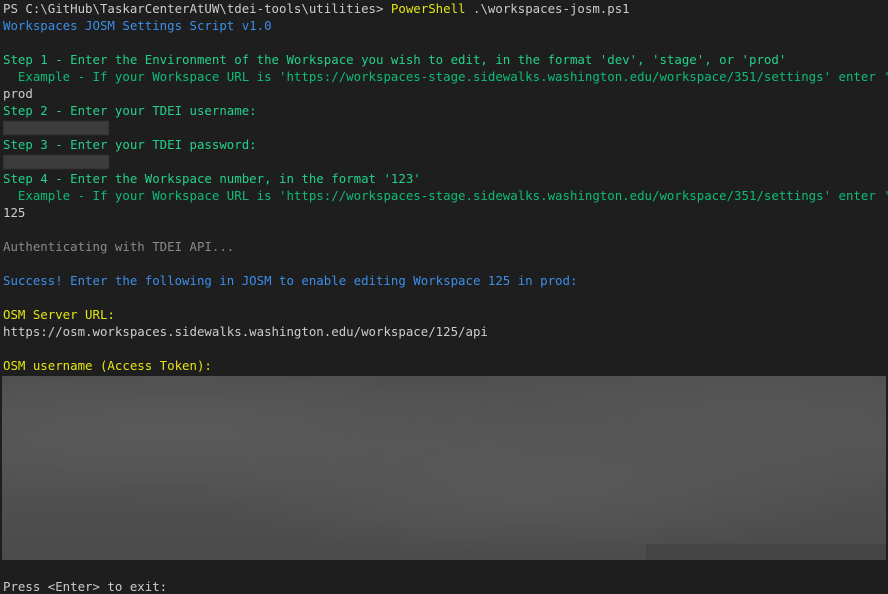 This screenshot has height=594, width=888. What do you see at coordinates (130, 110) in the screenshot?
I see `step2-prompt: Step 2 - Enter your TDEI username:` at bounding box center [130, 110].